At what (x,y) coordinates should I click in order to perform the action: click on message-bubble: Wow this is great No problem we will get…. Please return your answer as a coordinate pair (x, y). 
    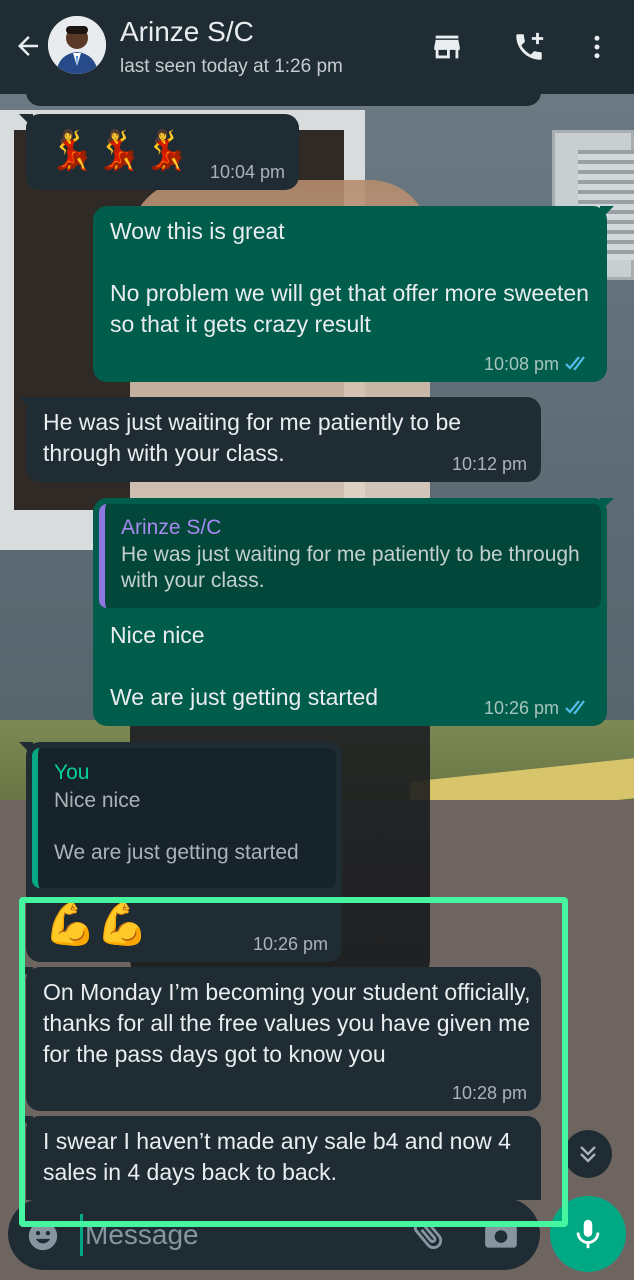
    Looking at the image, I should click on (353, 294).